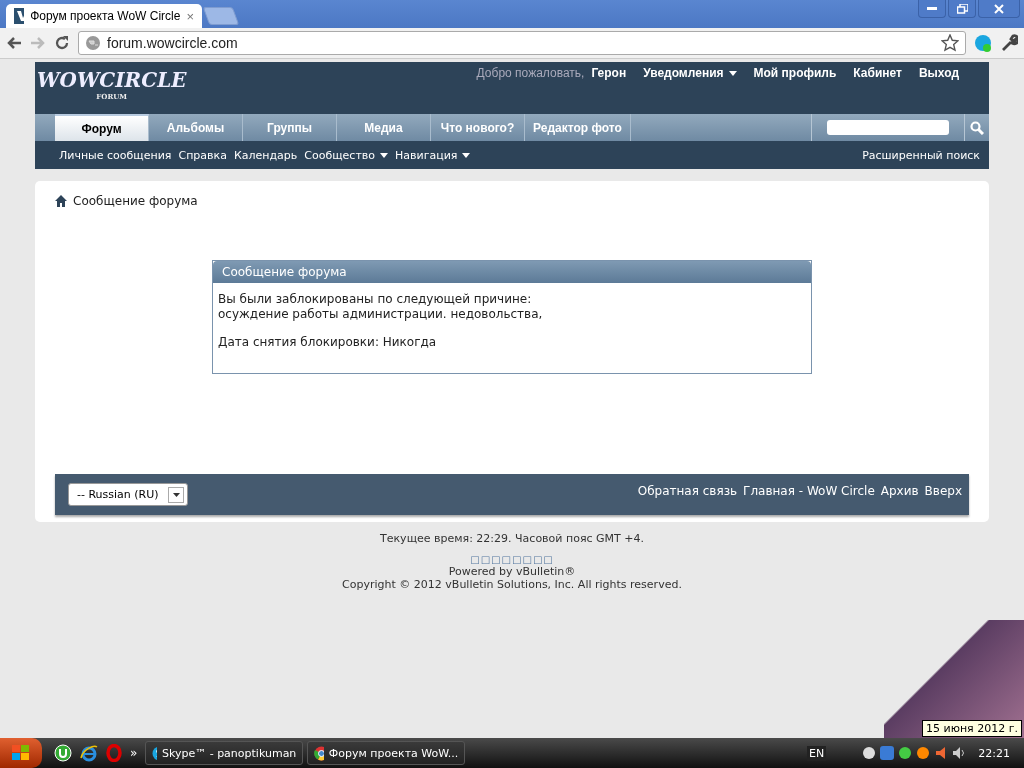  What do you see at coordinates (224, 753) in the screenshot?
I see `taskbar-button: Skype™ - panoptikuman` at bounding box center [224, 753].